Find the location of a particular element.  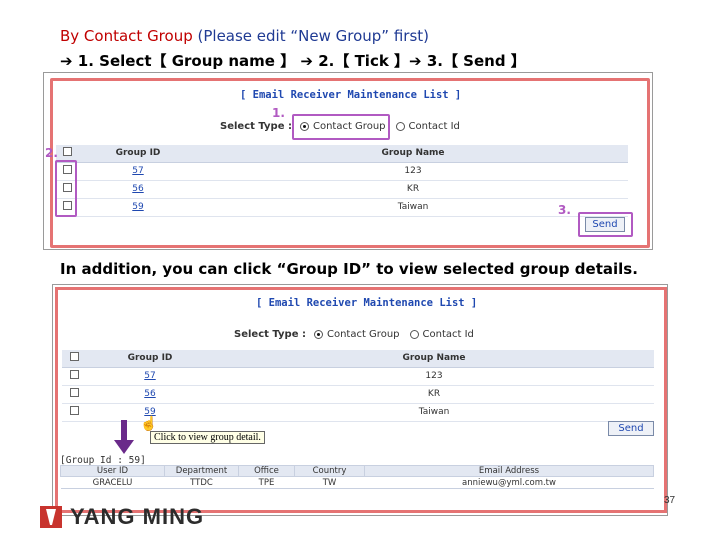

step3-highlight is located at coordinates (605, 224).